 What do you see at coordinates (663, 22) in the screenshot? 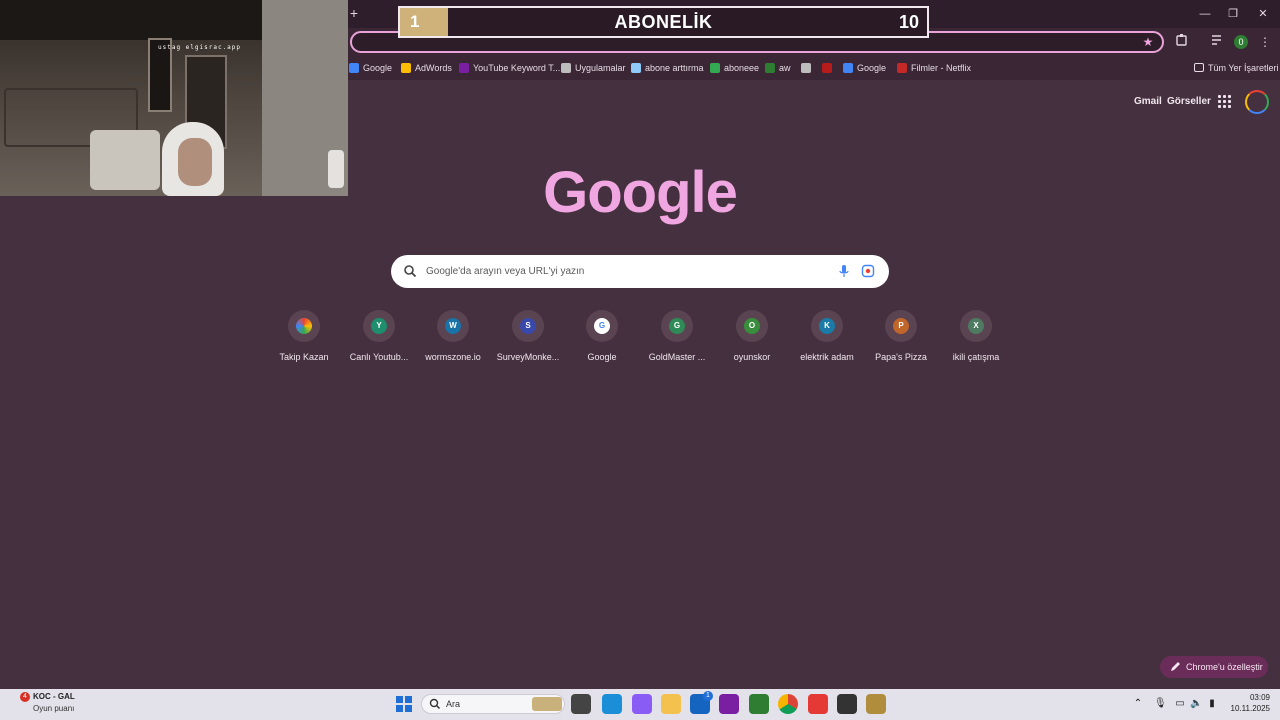
I see `subscription-title: ABONELİK` at bounding box center [663, 22].